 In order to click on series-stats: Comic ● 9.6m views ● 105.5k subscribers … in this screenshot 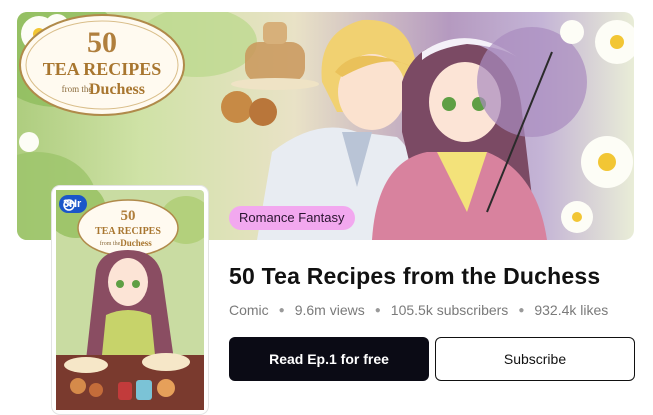, I will do `click(418, 310)`.